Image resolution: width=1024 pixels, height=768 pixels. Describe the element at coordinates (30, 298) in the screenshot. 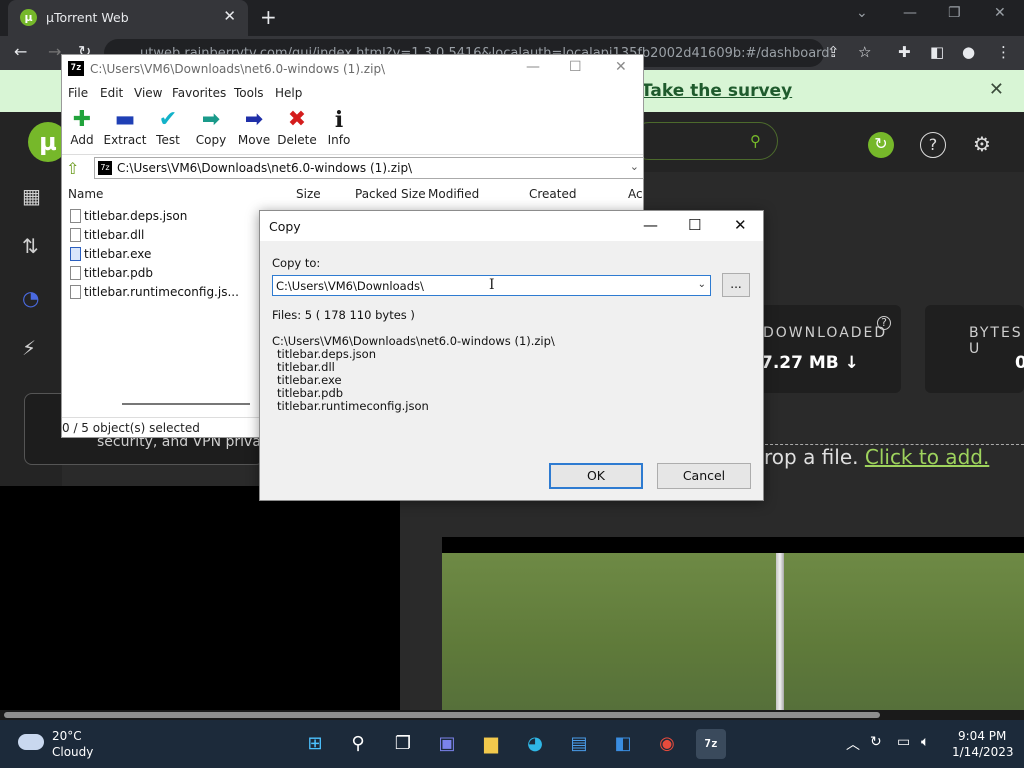

I see `speed-gauge-icon: ◔` at that location.